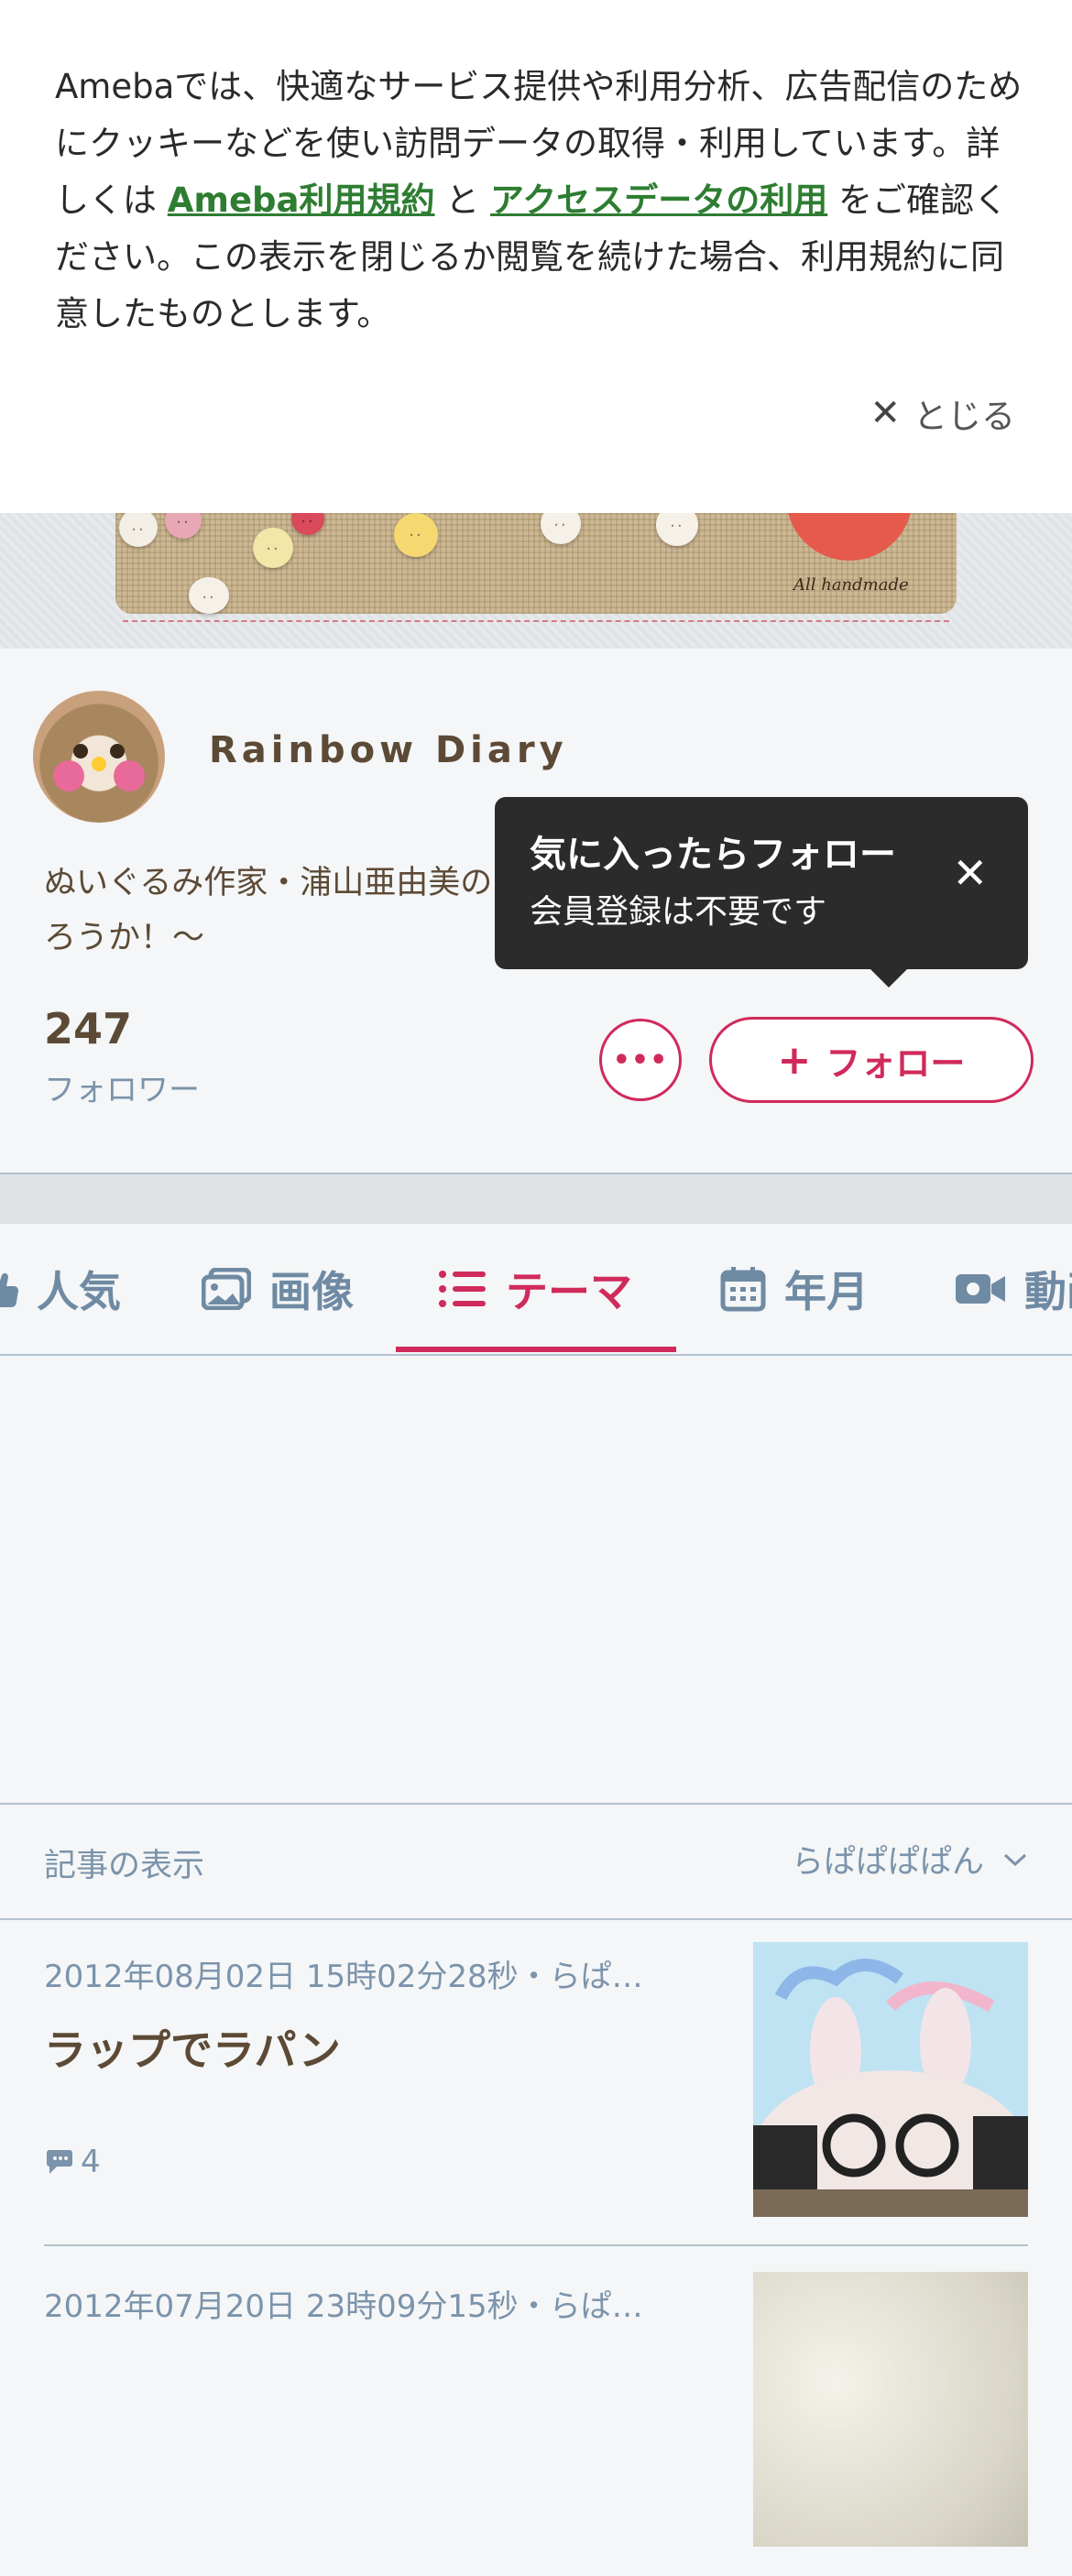 The height and width of the screenshot is (2576, 1072). What do you see at coordinates (311, 1292) in the screenshot?
I see `tab-label: 画像` at bounding box center [311, 1292].